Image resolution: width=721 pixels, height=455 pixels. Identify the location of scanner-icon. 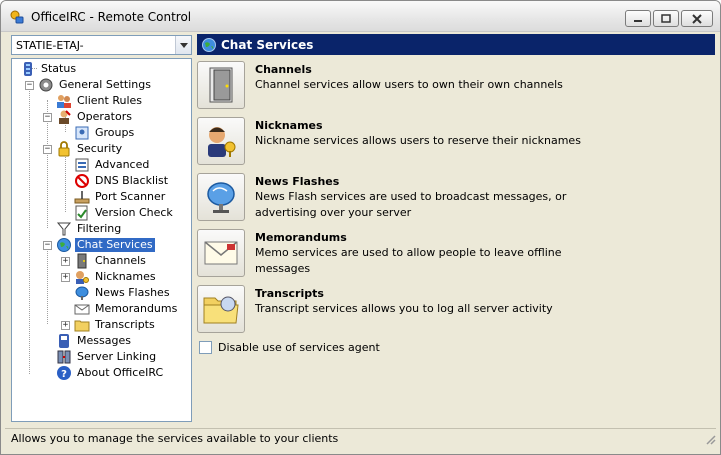
(82, 197).